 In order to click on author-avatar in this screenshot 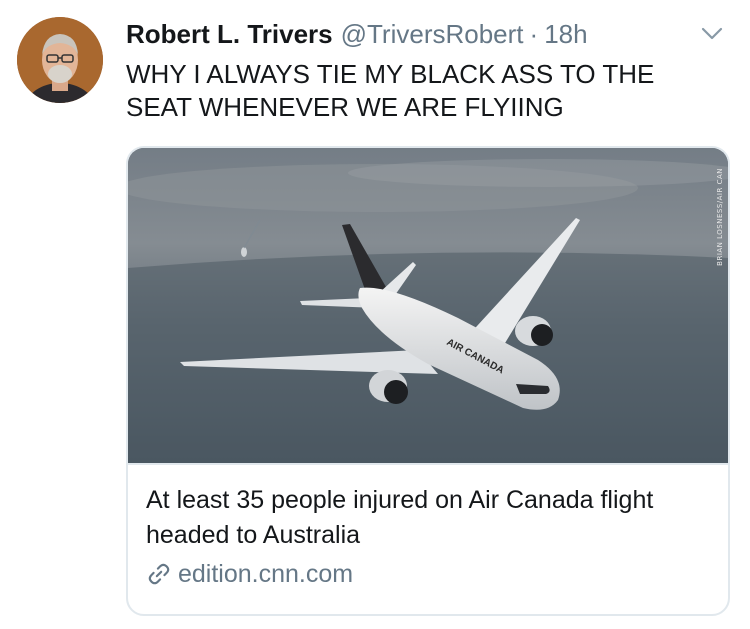, I will do `click(60, 60)`.